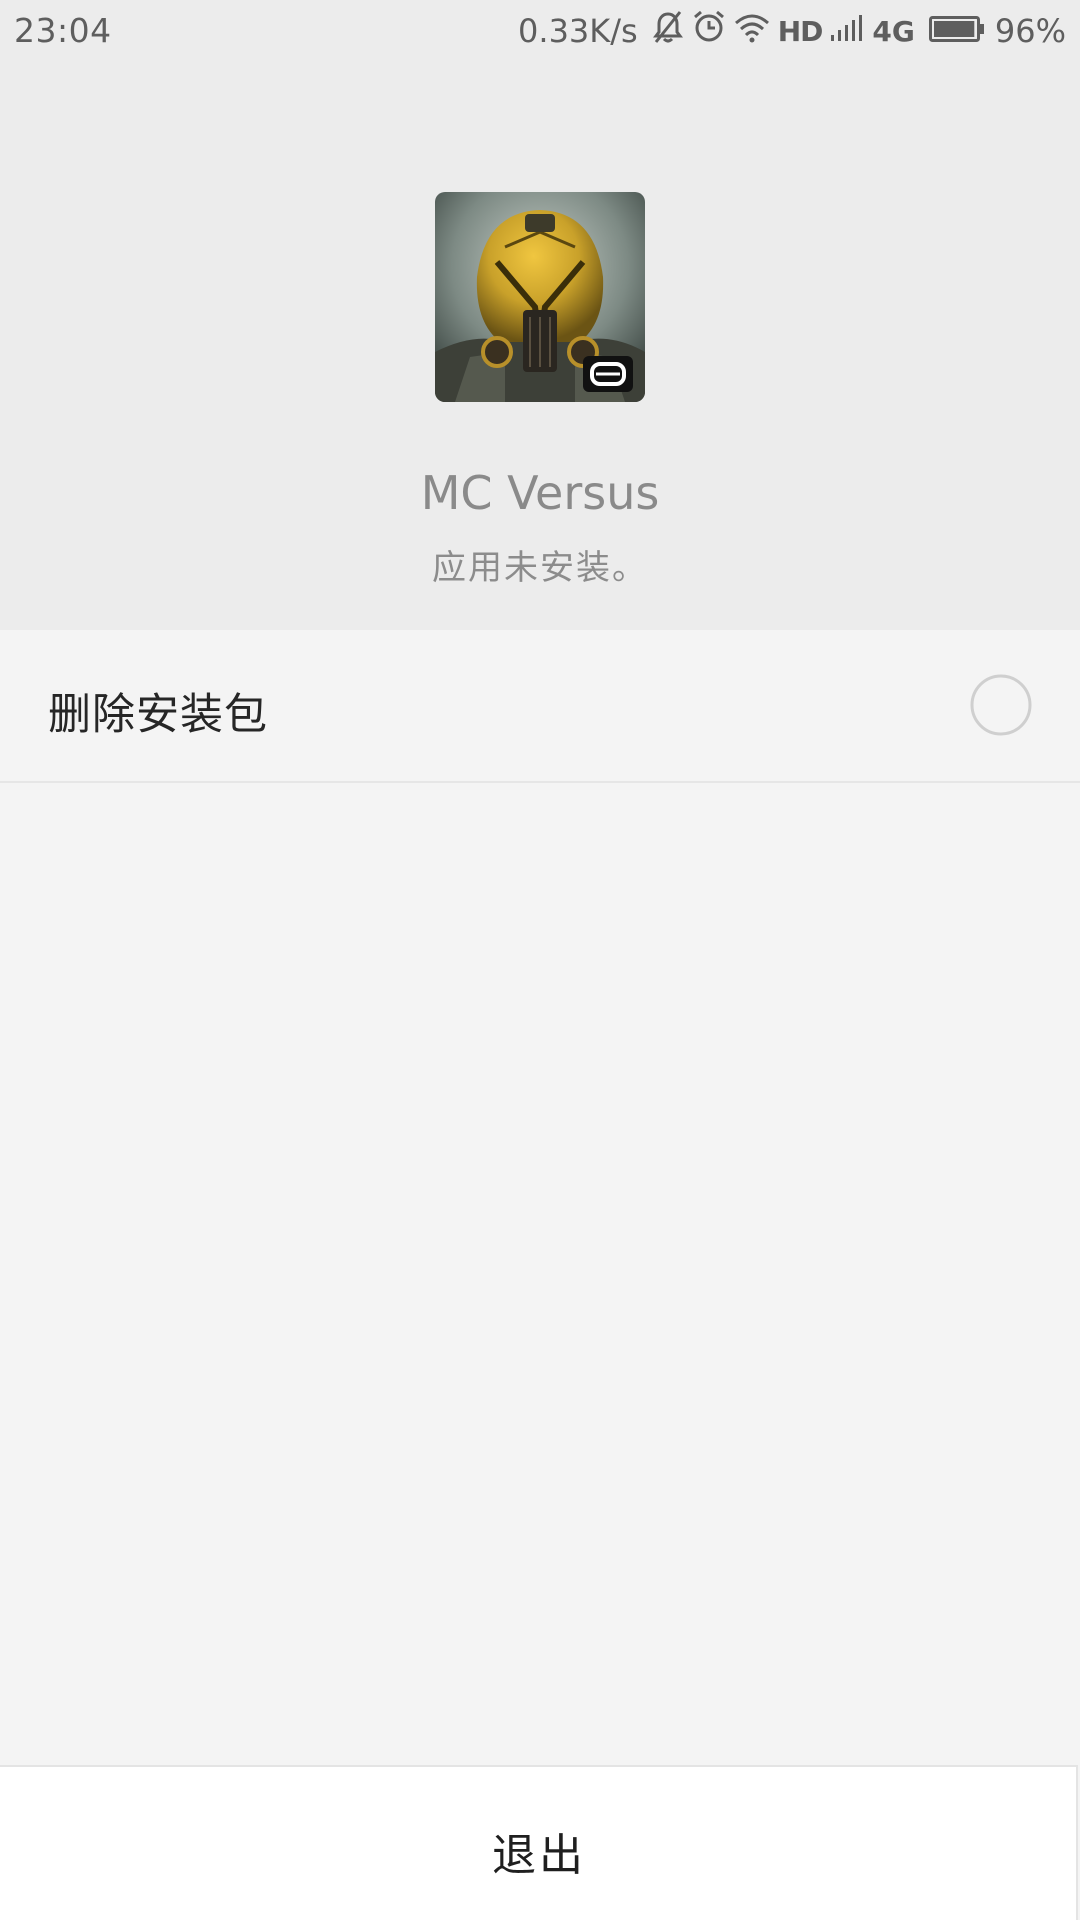 The width and height of the screenshot is (1080, 1920). What do you see at coordinates (1001, 707) in the screenshot?
I see `delete-package-checkbox` at bounding box center [1001, 707].